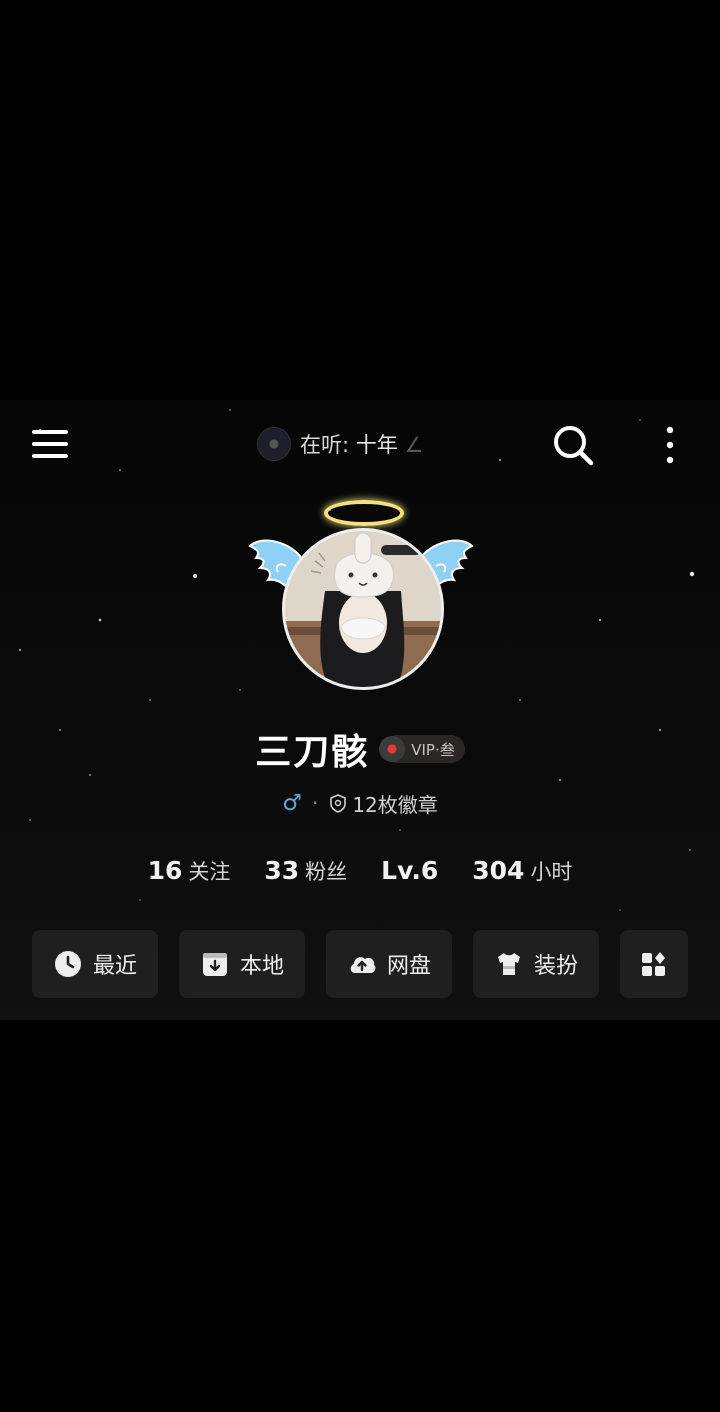 The width and height of the screenshot is (720, 1412). Describe the element at coordinates (551, 872) in the screenshot. I see `stat-label: 小时` at that location.